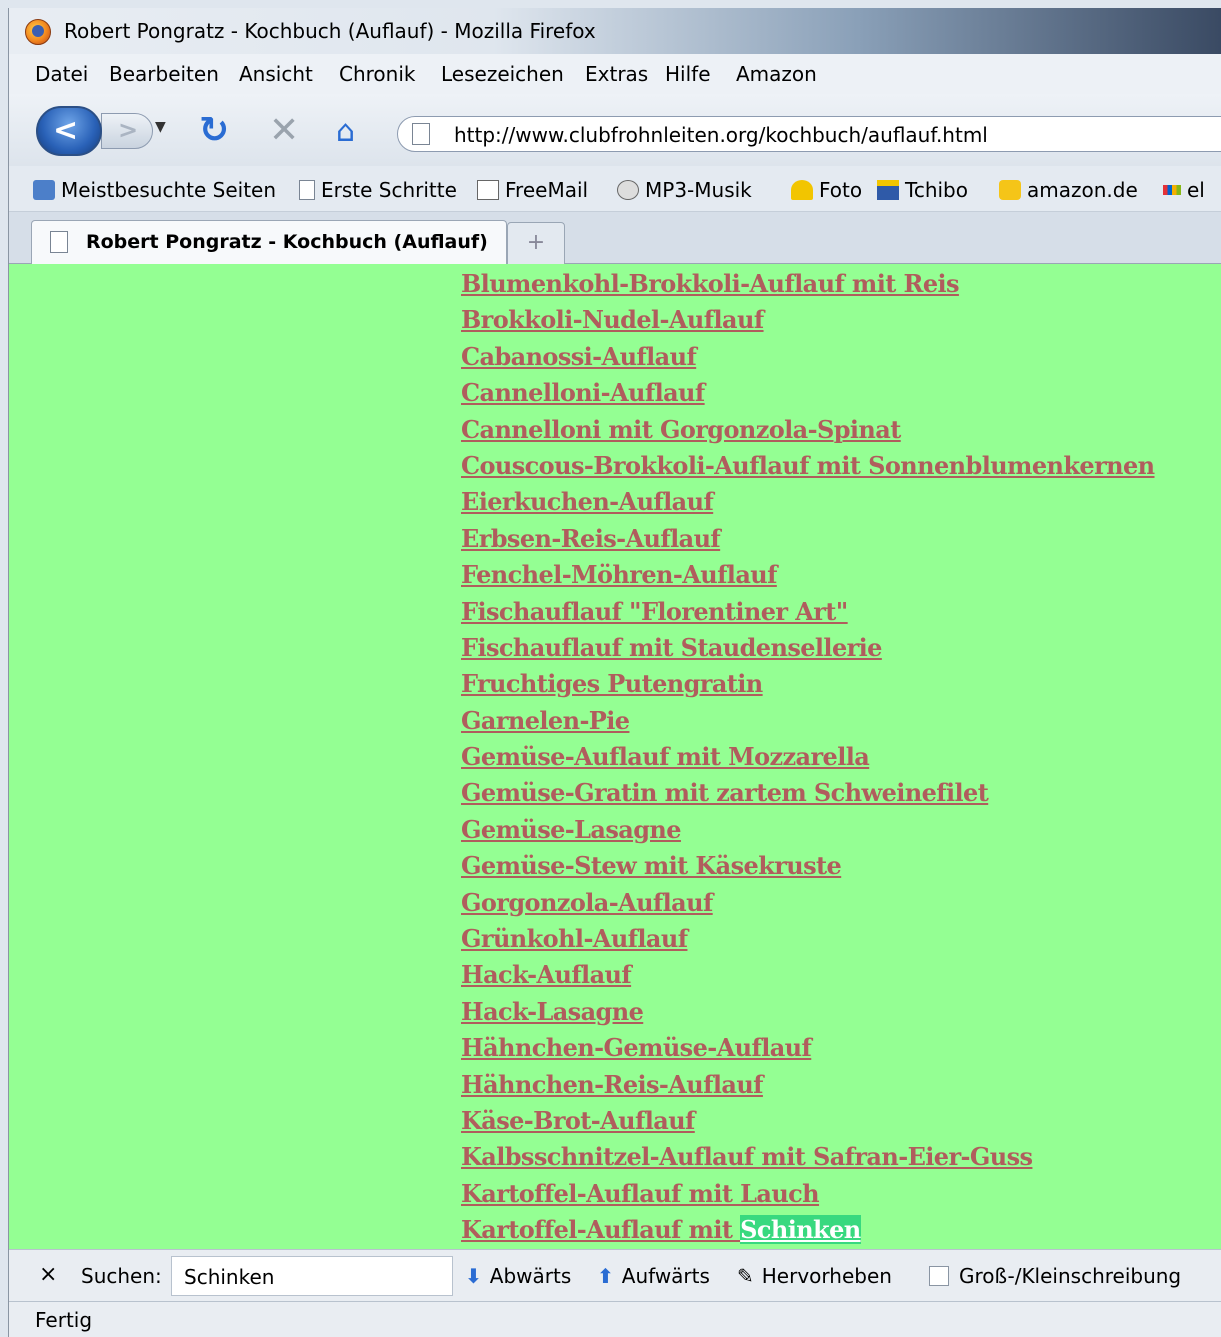 The image size is (1221, 1337). I want to click on recipe-link: Gemüse-Lasagne, so click(571, 829).